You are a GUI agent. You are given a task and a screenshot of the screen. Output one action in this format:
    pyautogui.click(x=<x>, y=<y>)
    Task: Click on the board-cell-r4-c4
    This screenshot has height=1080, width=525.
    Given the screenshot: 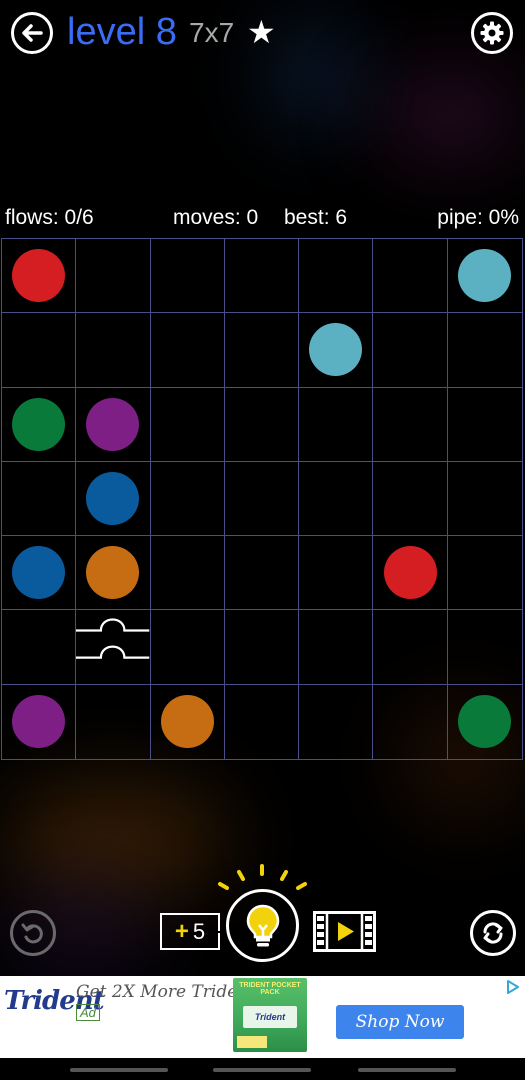 What is the action you would take?
    pyautogui.click(x=336, y=573)
    